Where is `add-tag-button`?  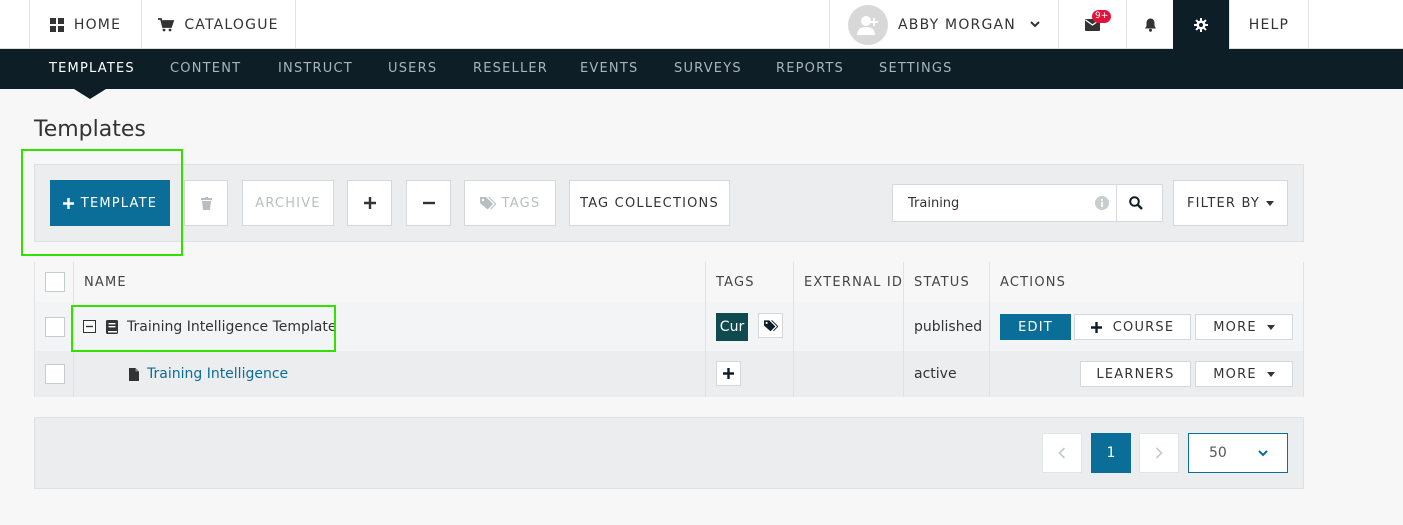 add-tag-button is located at coordinates (728, 373).